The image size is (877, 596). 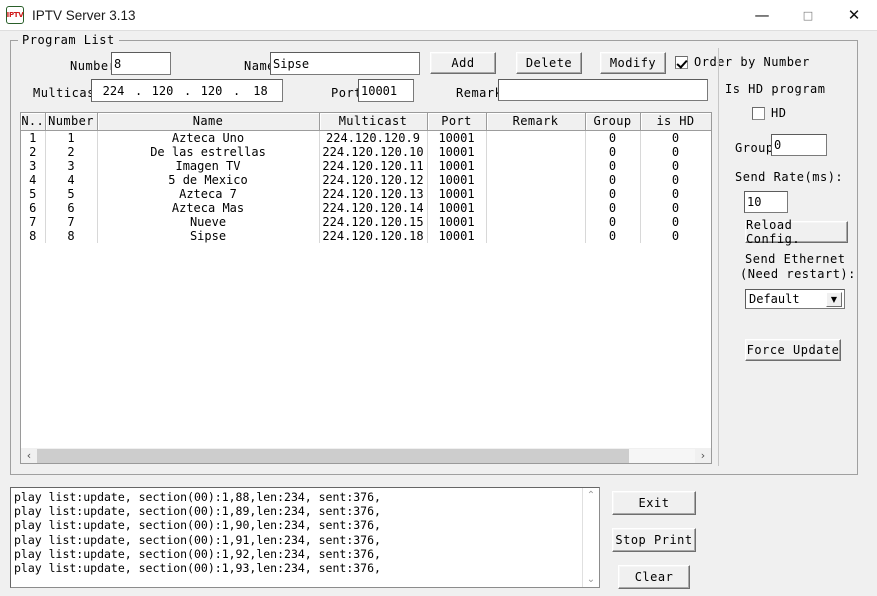 I want to click on cell-n: 7, so click(x=33, y=222).